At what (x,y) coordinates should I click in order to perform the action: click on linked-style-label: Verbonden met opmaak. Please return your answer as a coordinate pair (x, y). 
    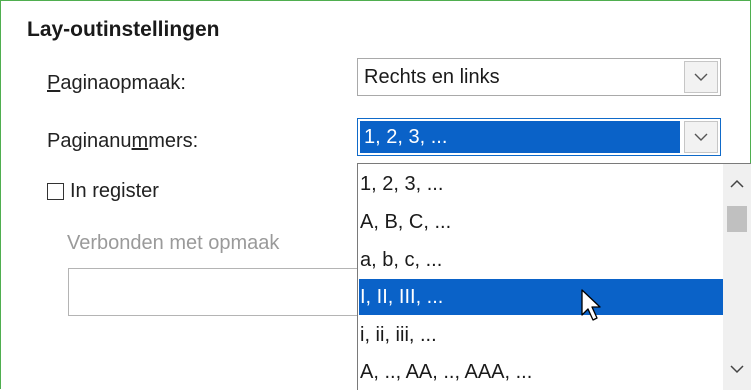
    Looking at the image, I should click on (173, 243).